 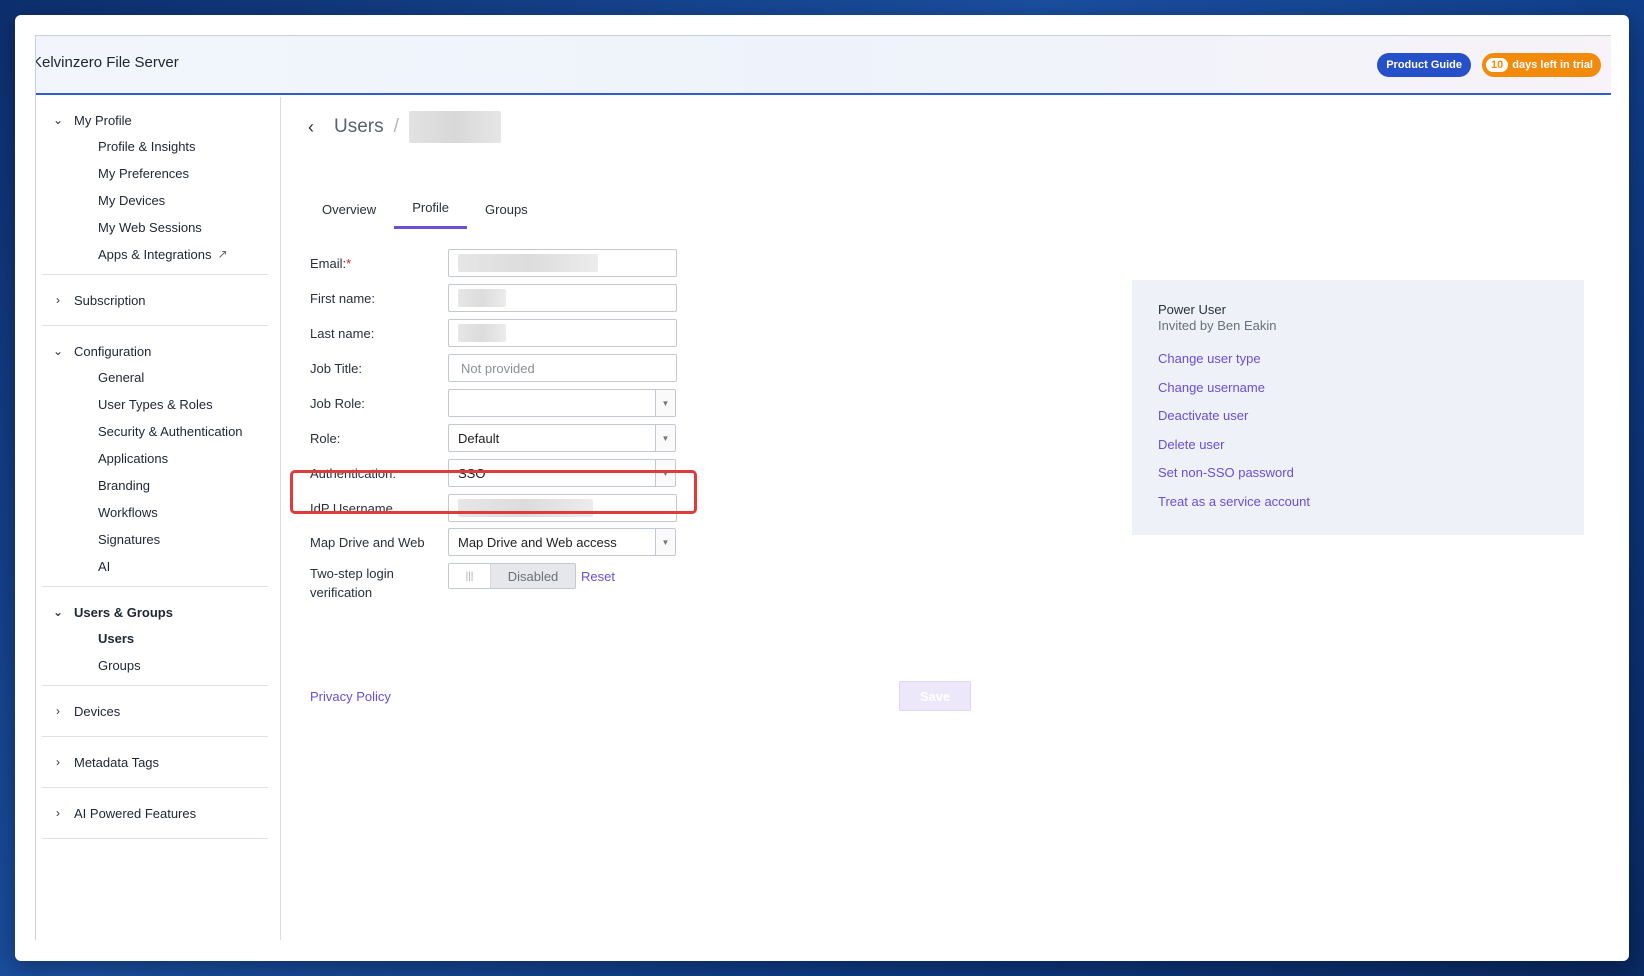 I want to click on sidebar-item-users: Users, so click(x=155, y=638).